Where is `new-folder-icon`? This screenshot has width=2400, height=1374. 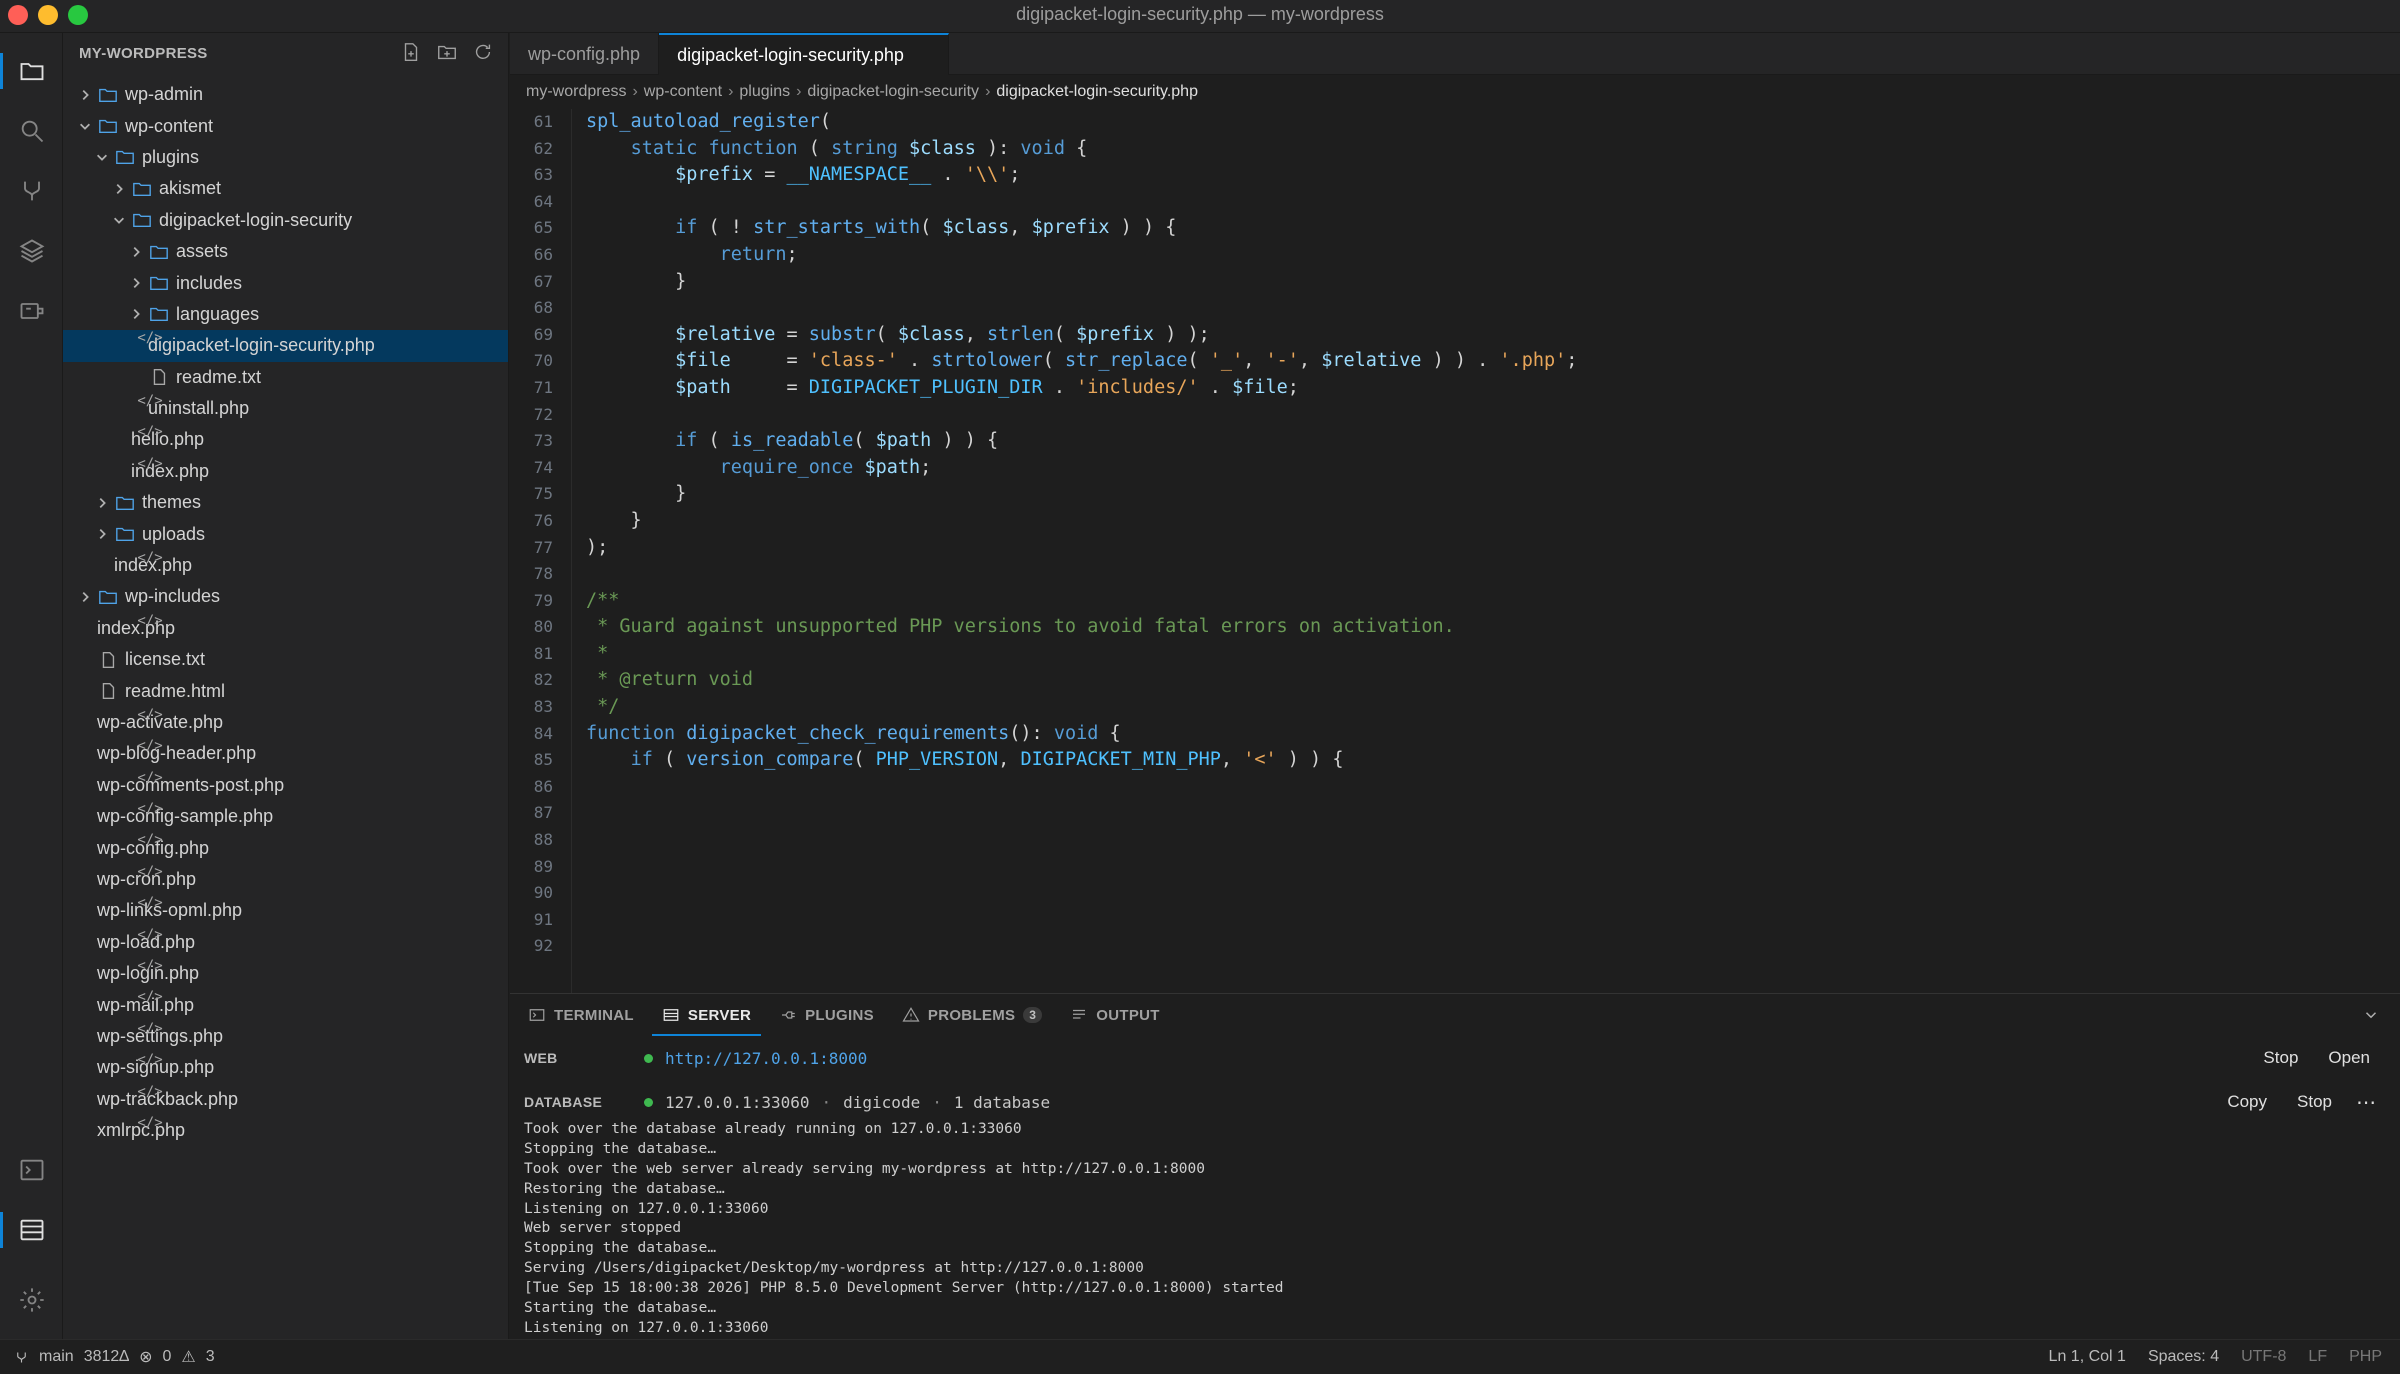 new-folder-icon is located at coordinates (447, 52).